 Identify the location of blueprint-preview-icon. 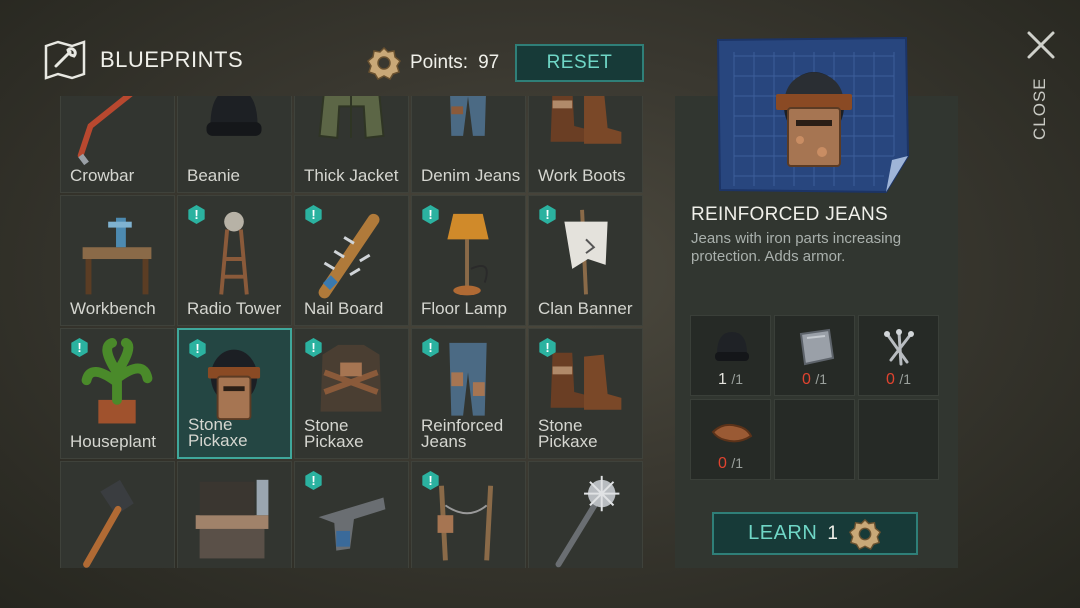
(813, 115).